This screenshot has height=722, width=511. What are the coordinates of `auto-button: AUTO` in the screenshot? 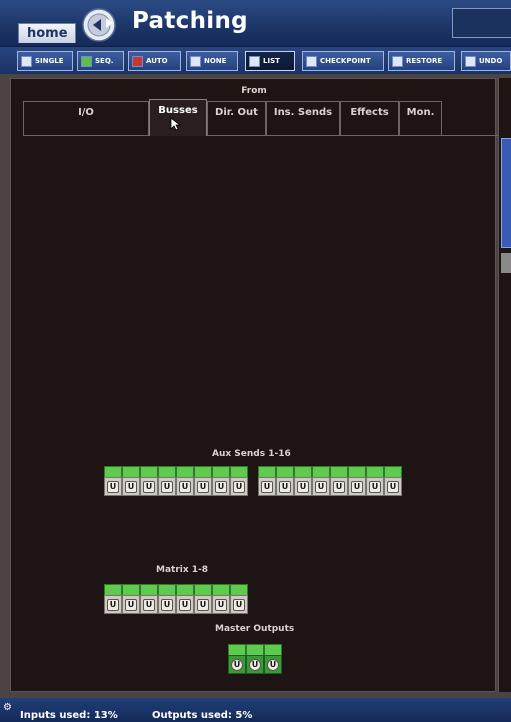 It's located at (154, 61).